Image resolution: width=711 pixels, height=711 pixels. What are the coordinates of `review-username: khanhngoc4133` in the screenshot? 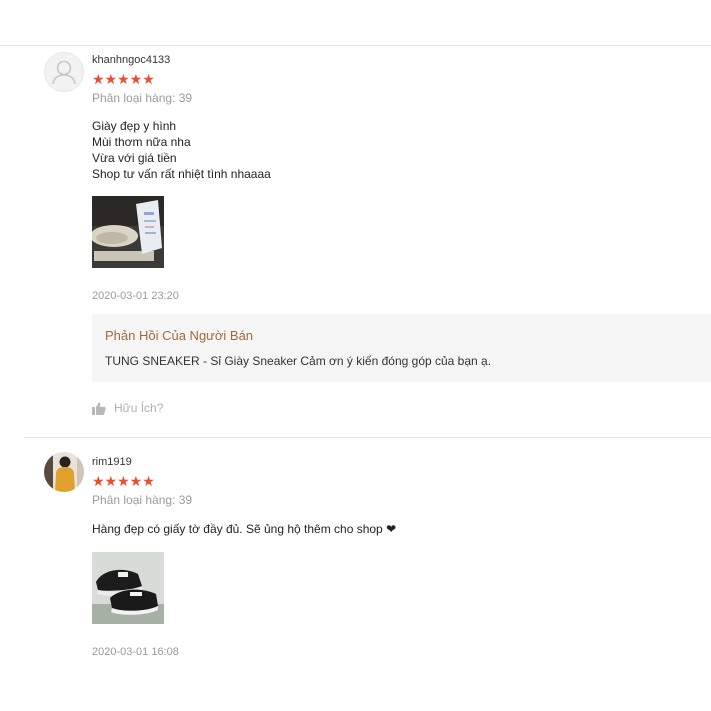 It's located at (131, 60).